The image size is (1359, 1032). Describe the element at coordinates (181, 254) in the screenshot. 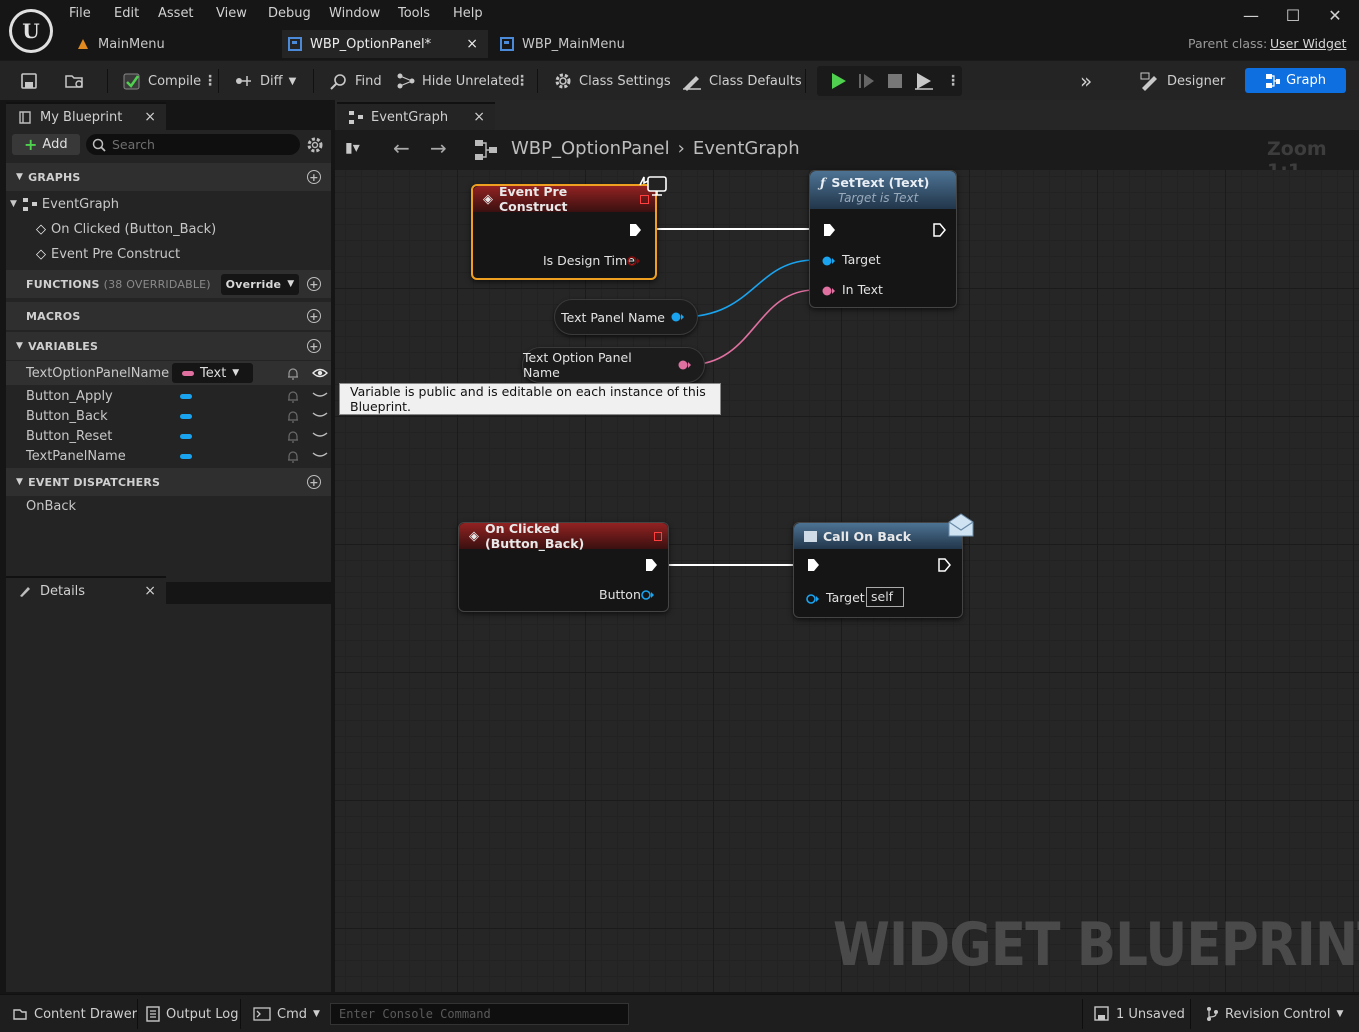

I see `graph-item-pre-construct: ◇ Event Pre Construct` at that location.